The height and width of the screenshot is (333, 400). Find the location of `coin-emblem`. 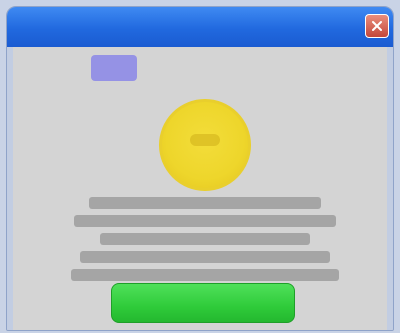

coin-emblem is located at coordinates (205, 140).